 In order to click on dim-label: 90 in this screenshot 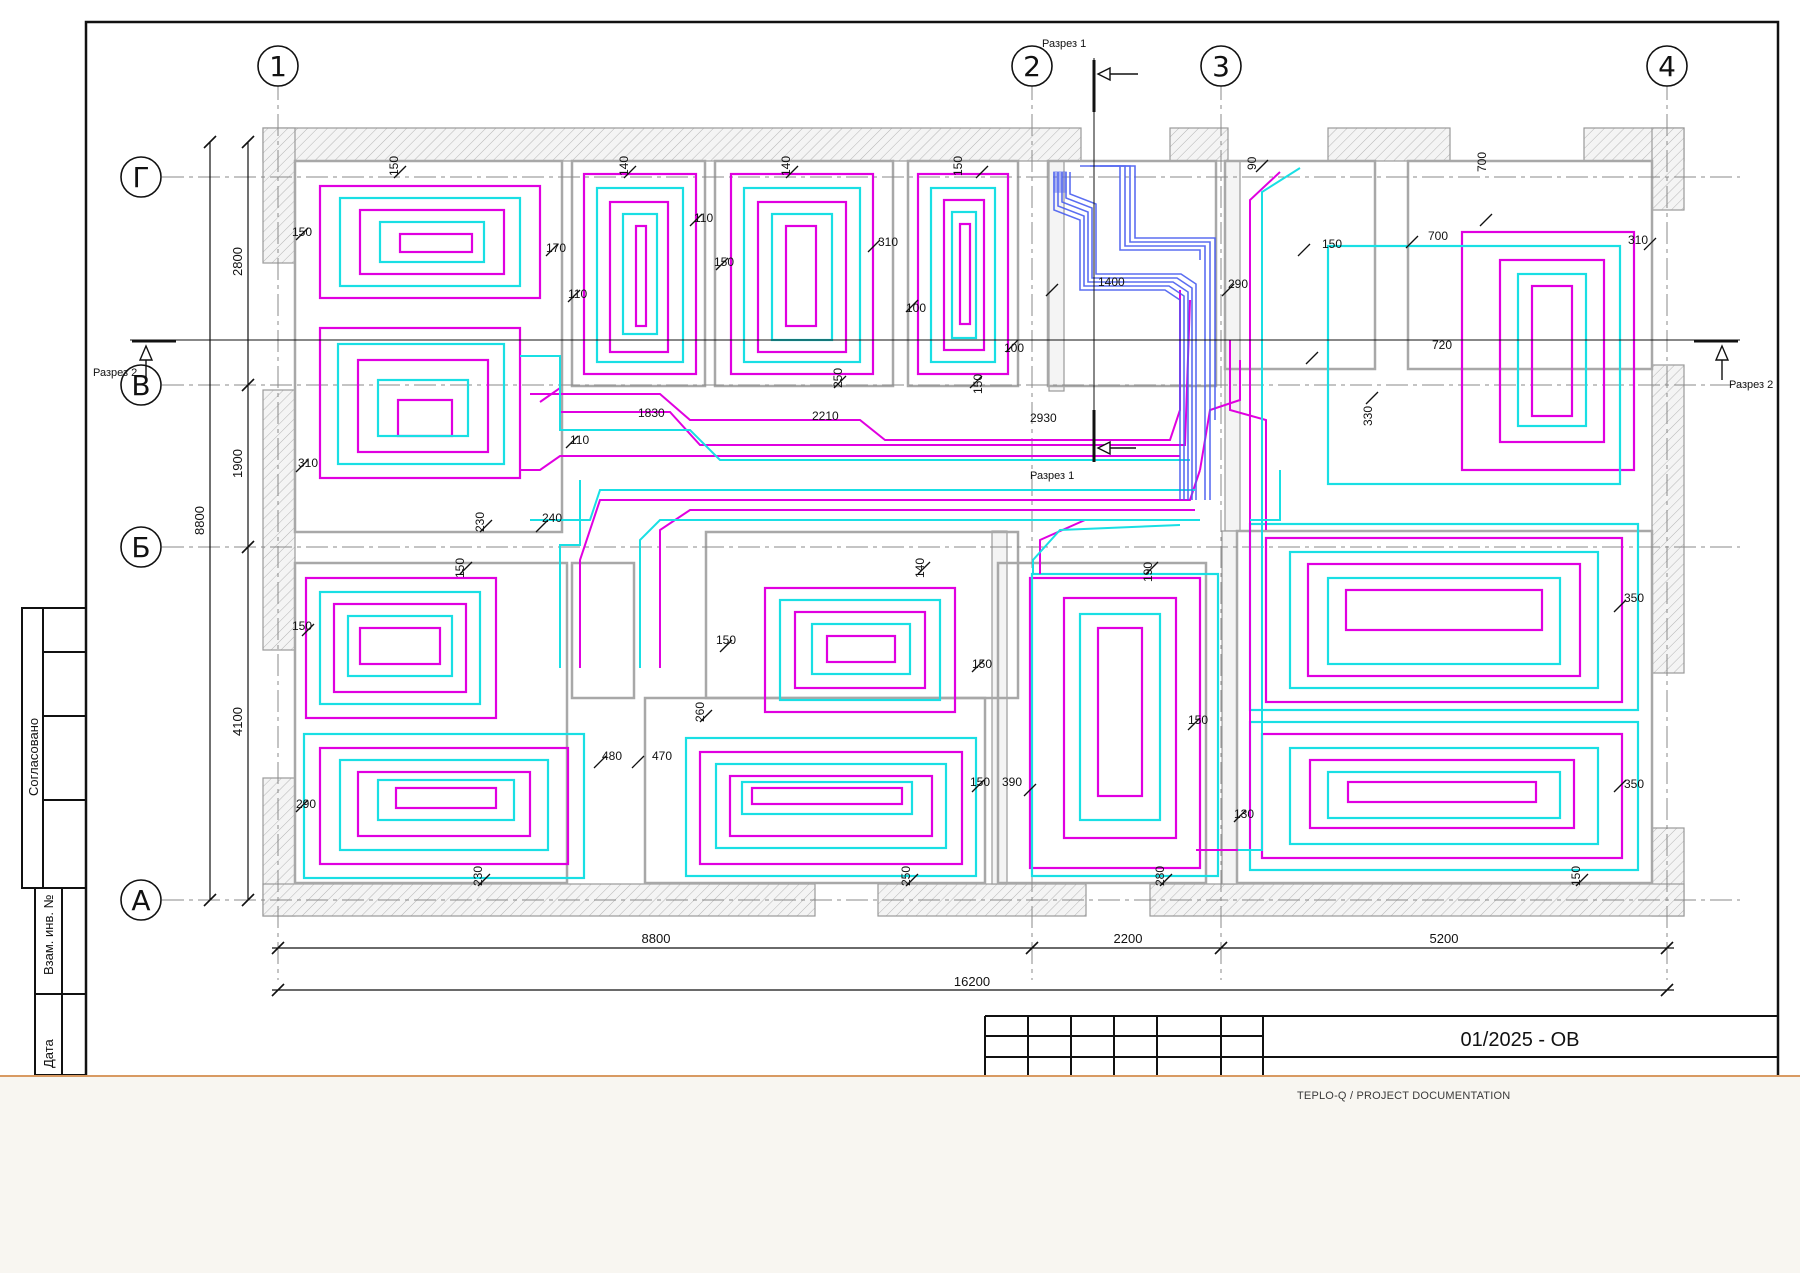, I will do `click(1252, 163)`.